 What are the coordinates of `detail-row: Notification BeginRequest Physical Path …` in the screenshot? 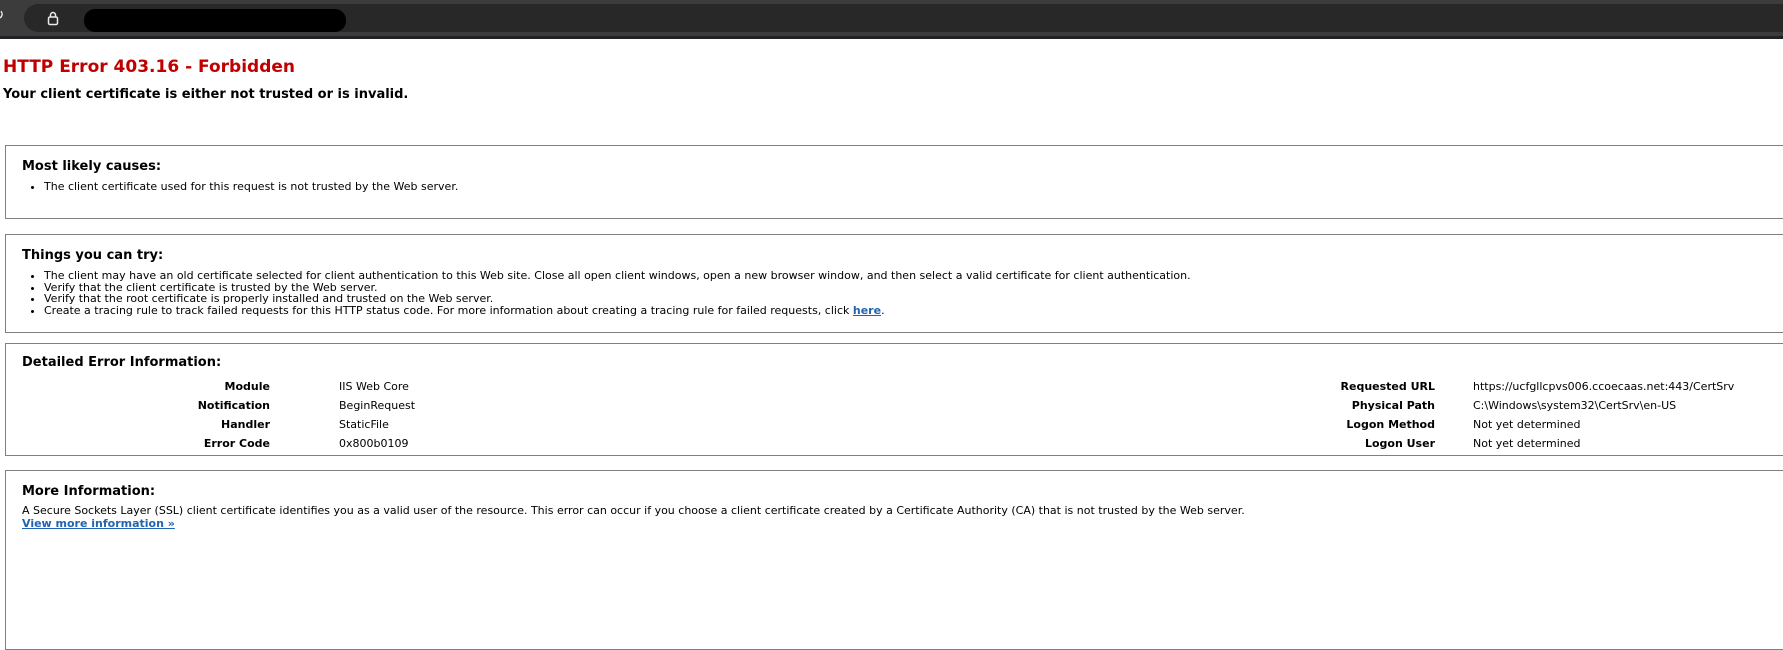 It's located at (894, 405).